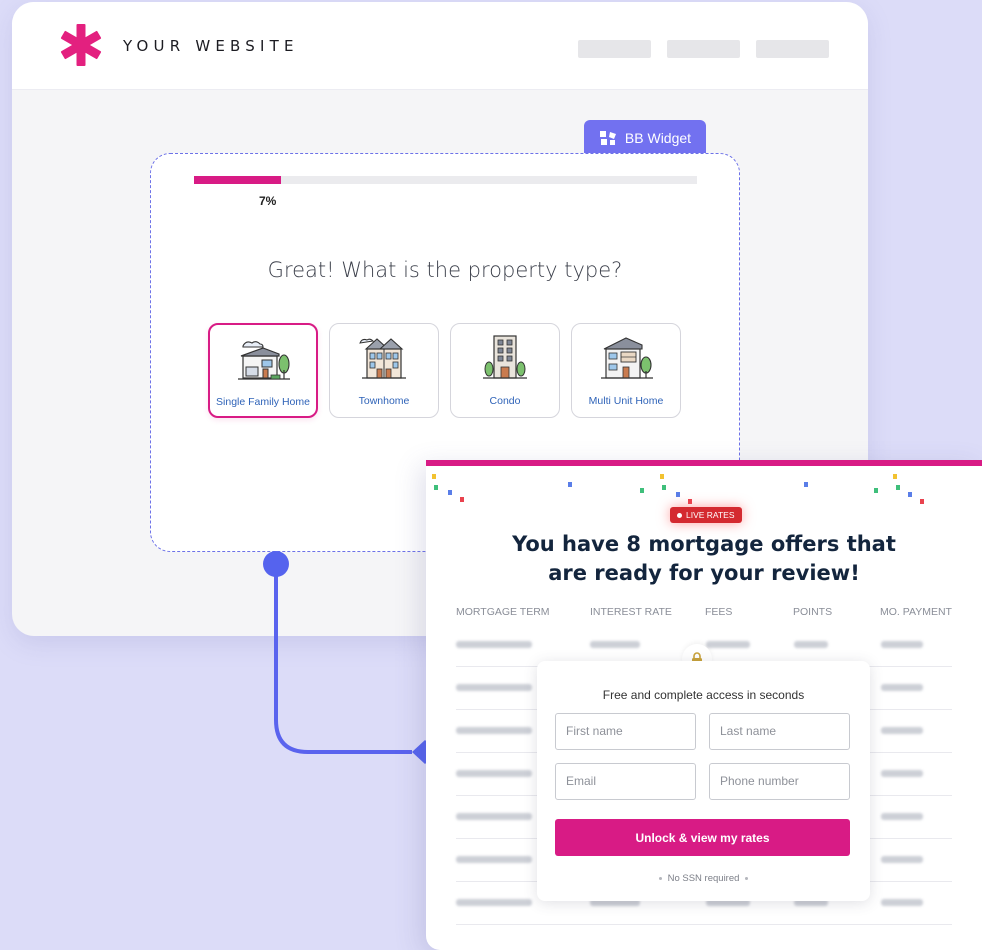  I want to click on progress-bar-fill, so click(238, 180).